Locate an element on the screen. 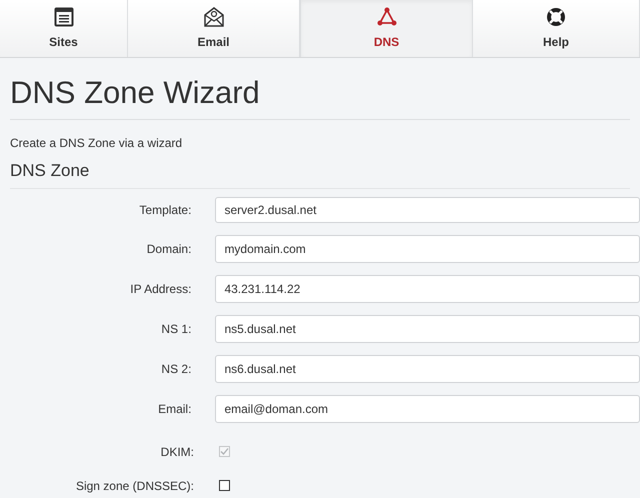  nav-tab: Help is located at coordinates (556, 28).